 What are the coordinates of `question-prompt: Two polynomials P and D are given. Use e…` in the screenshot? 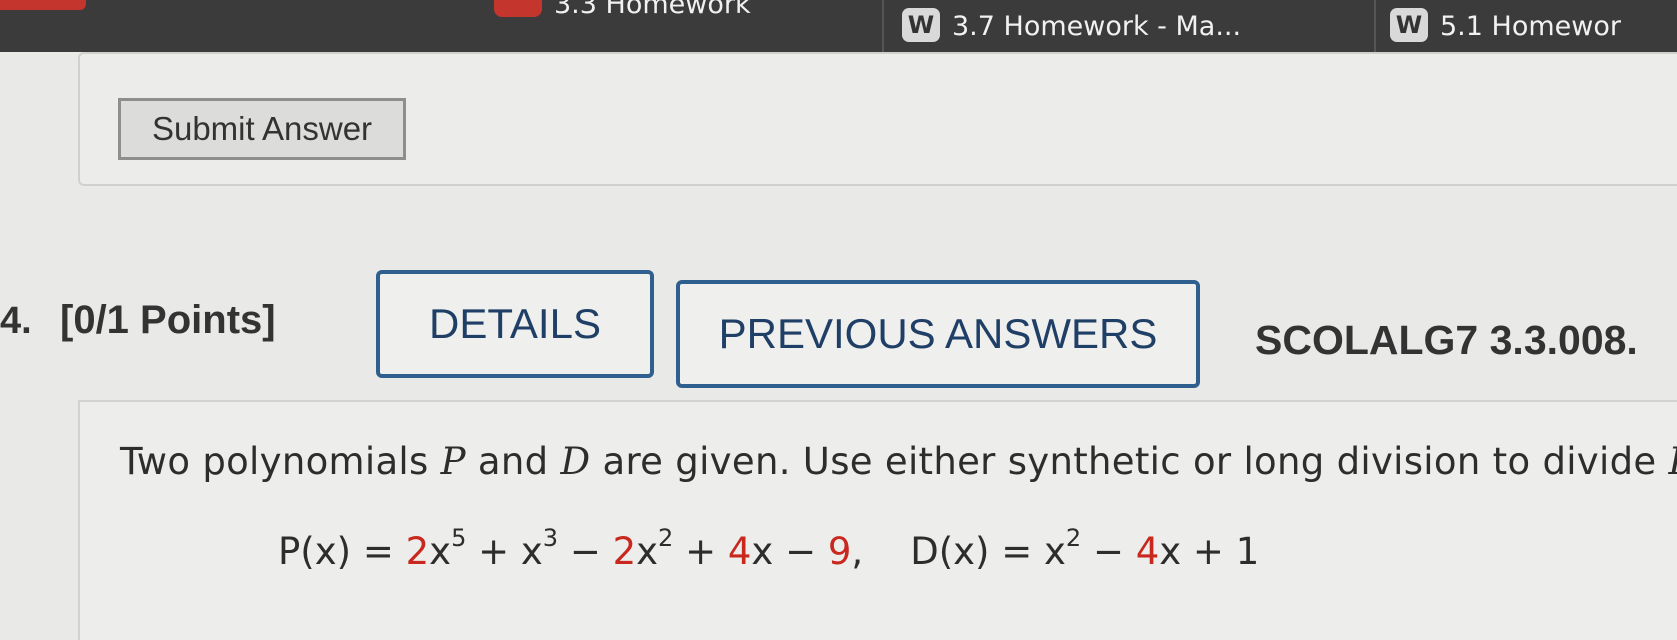 It's located at (898, 461).